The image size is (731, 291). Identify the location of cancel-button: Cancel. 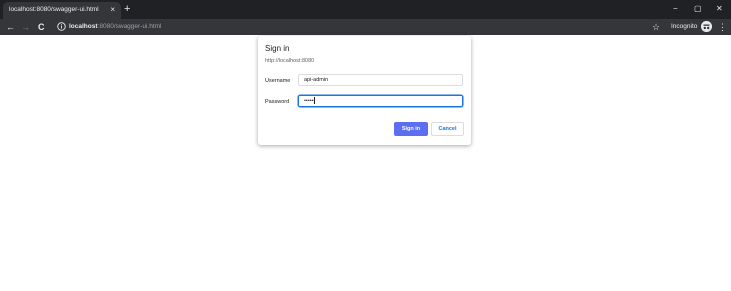
(447, 129).